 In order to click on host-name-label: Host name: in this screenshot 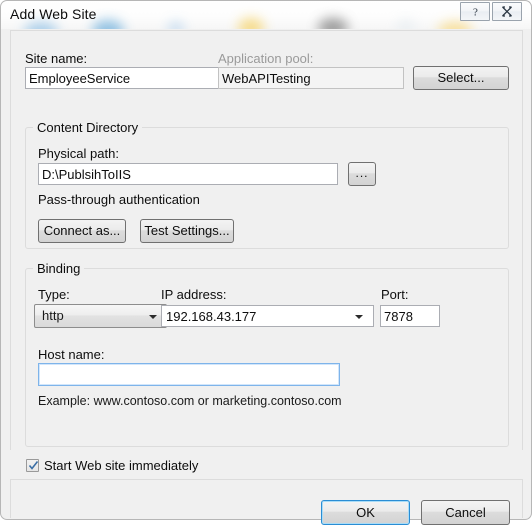, I will do `click(71, 354)`.